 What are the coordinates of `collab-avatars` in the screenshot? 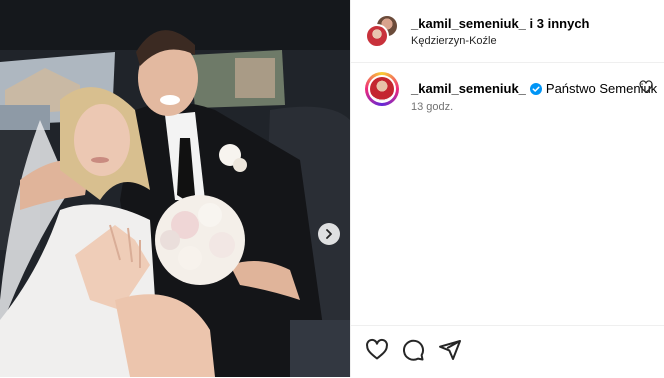 It's located at (382, 31).